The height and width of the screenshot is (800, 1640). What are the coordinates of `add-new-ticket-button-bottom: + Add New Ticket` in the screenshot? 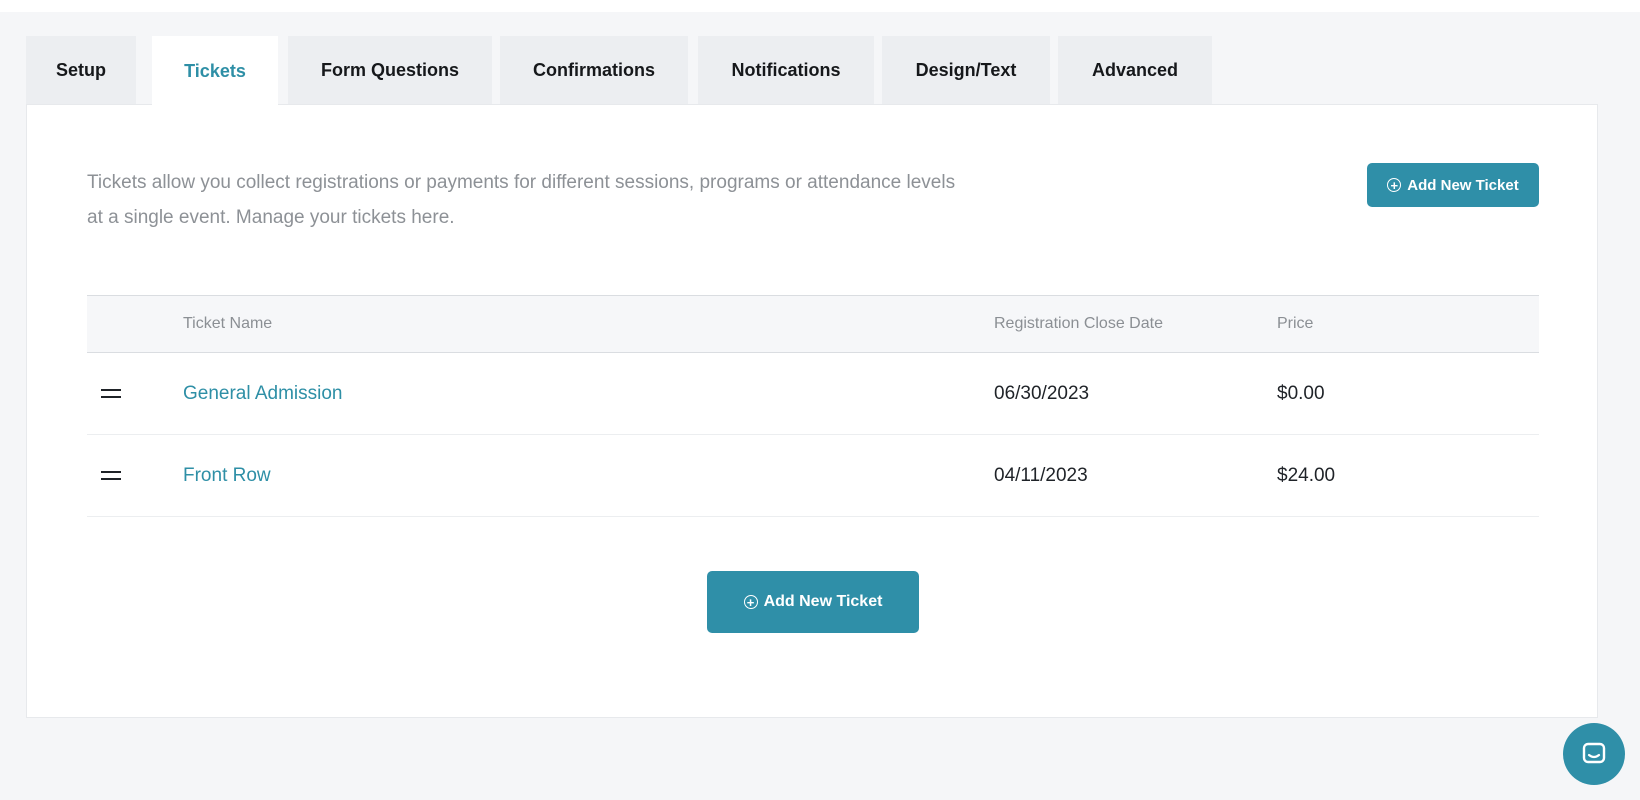 It's located at (813, 602).